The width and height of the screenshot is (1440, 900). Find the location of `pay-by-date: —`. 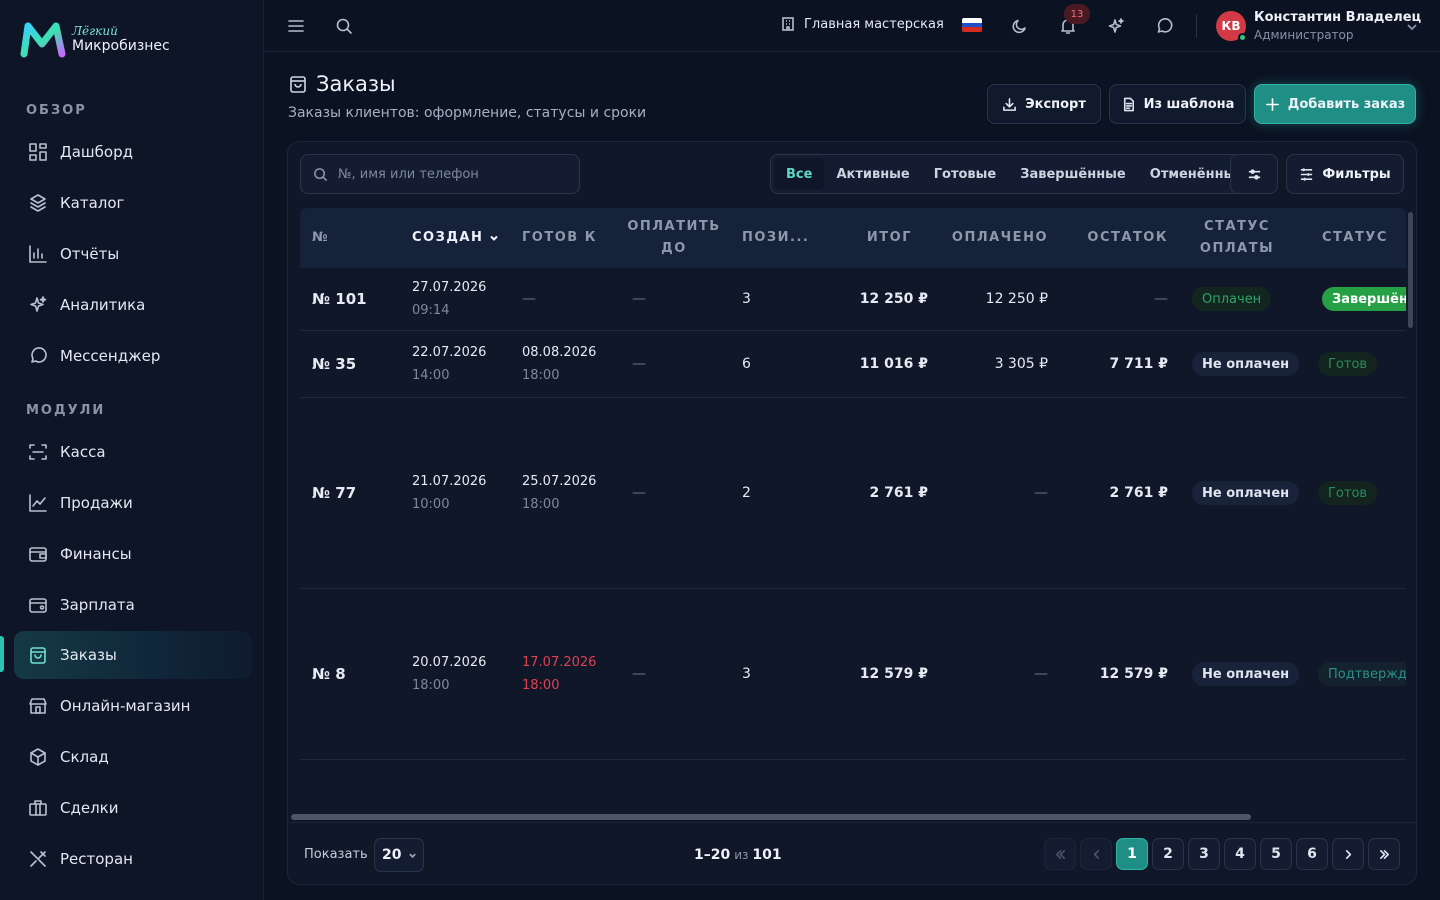

pay-by-date: — is located at coordinates (639, 364).